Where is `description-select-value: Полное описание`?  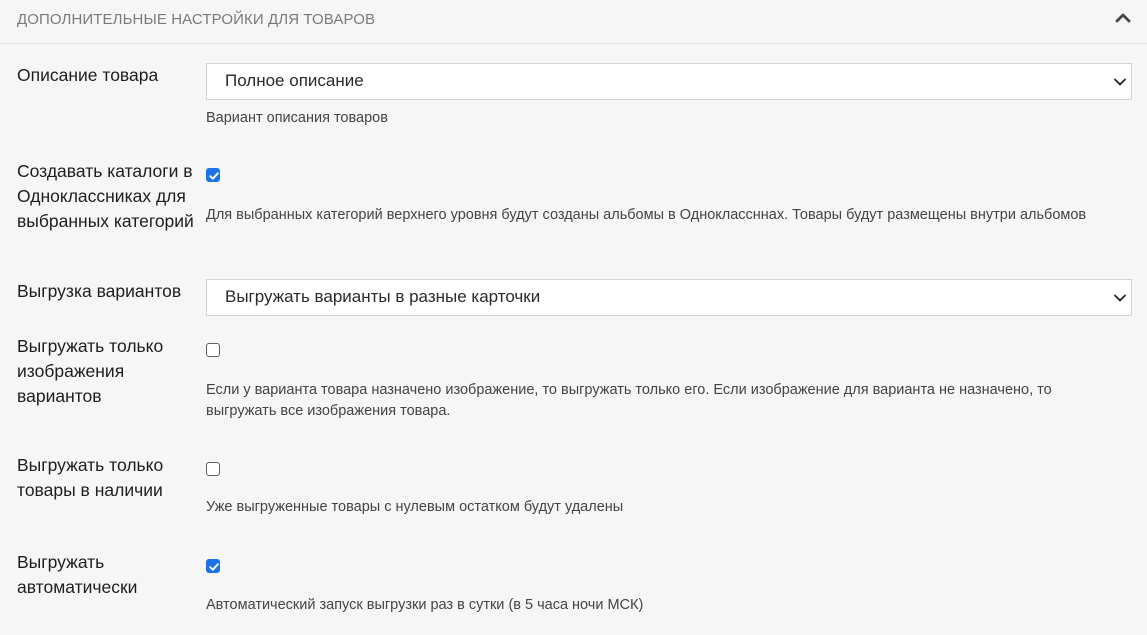
description-select-value: Полное описание is located at coordinates (294, 80).